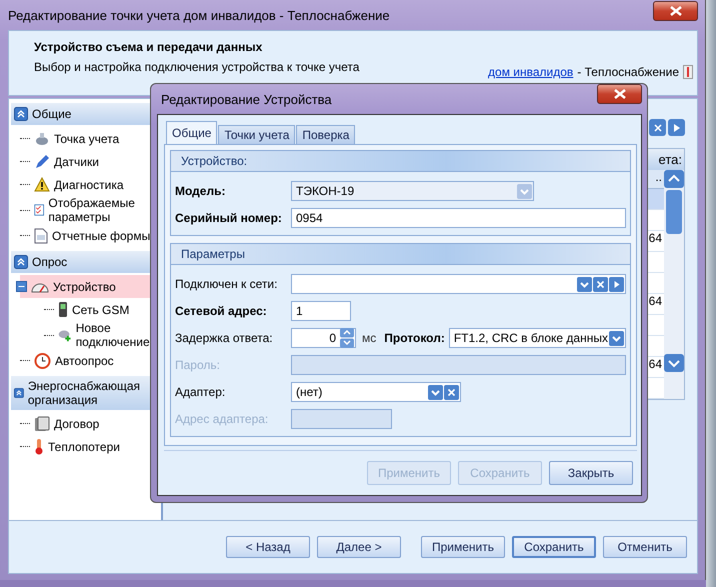 This screenshot has width=716, height=587. What do you see at coordinates (221, 311) in the screenshot?
I see `field-label: Сетевой адрес:` at bounding box center [221, 311].